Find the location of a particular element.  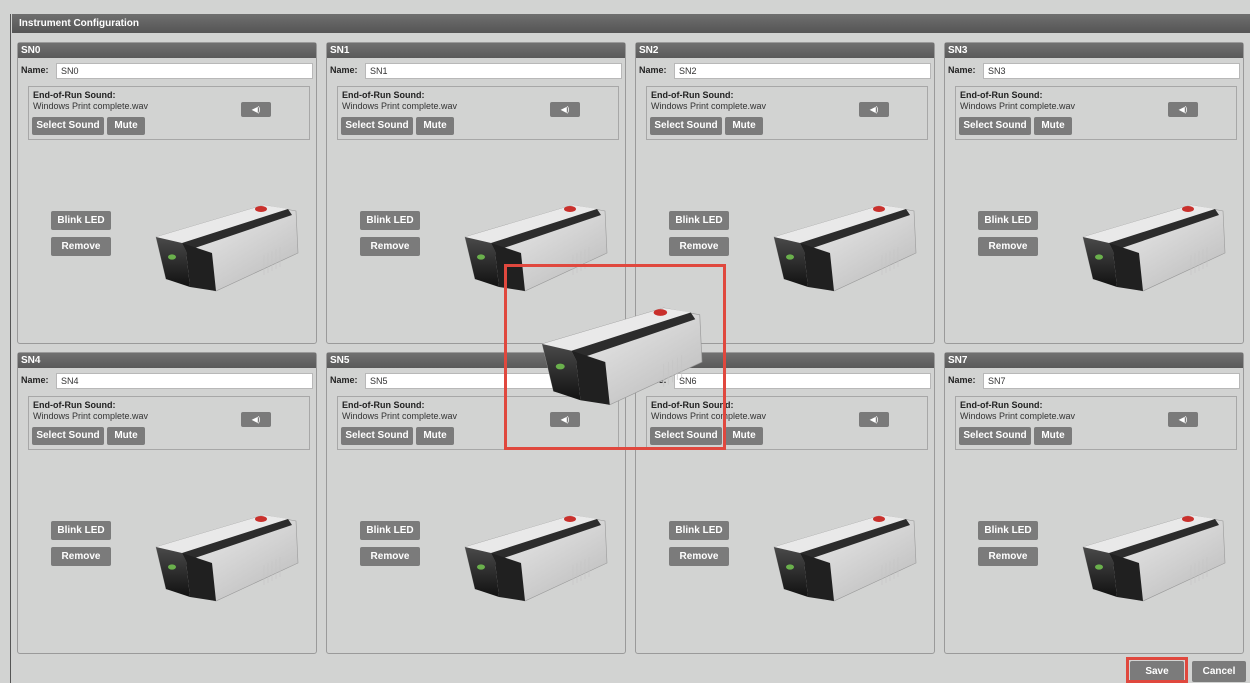

window-edge is located at coordinates (10, 348).